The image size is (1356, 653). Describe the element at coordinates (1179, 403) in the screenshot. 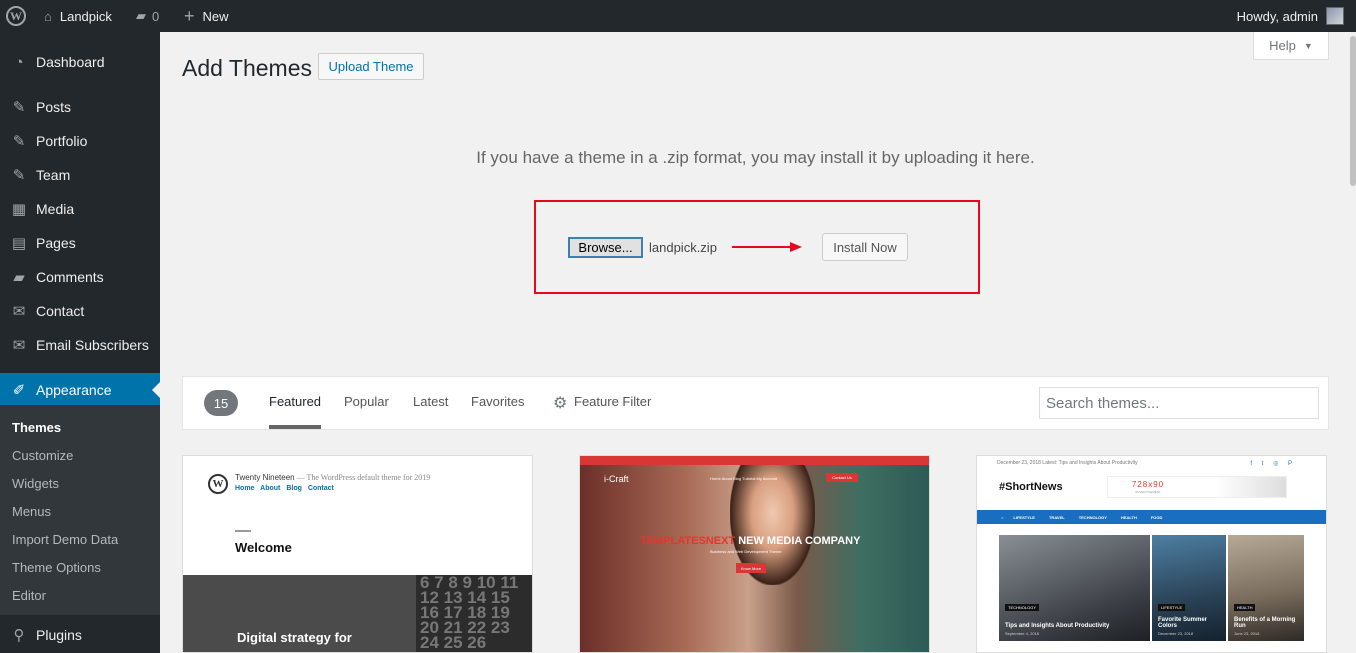

I see `search-themes-input` at that location.